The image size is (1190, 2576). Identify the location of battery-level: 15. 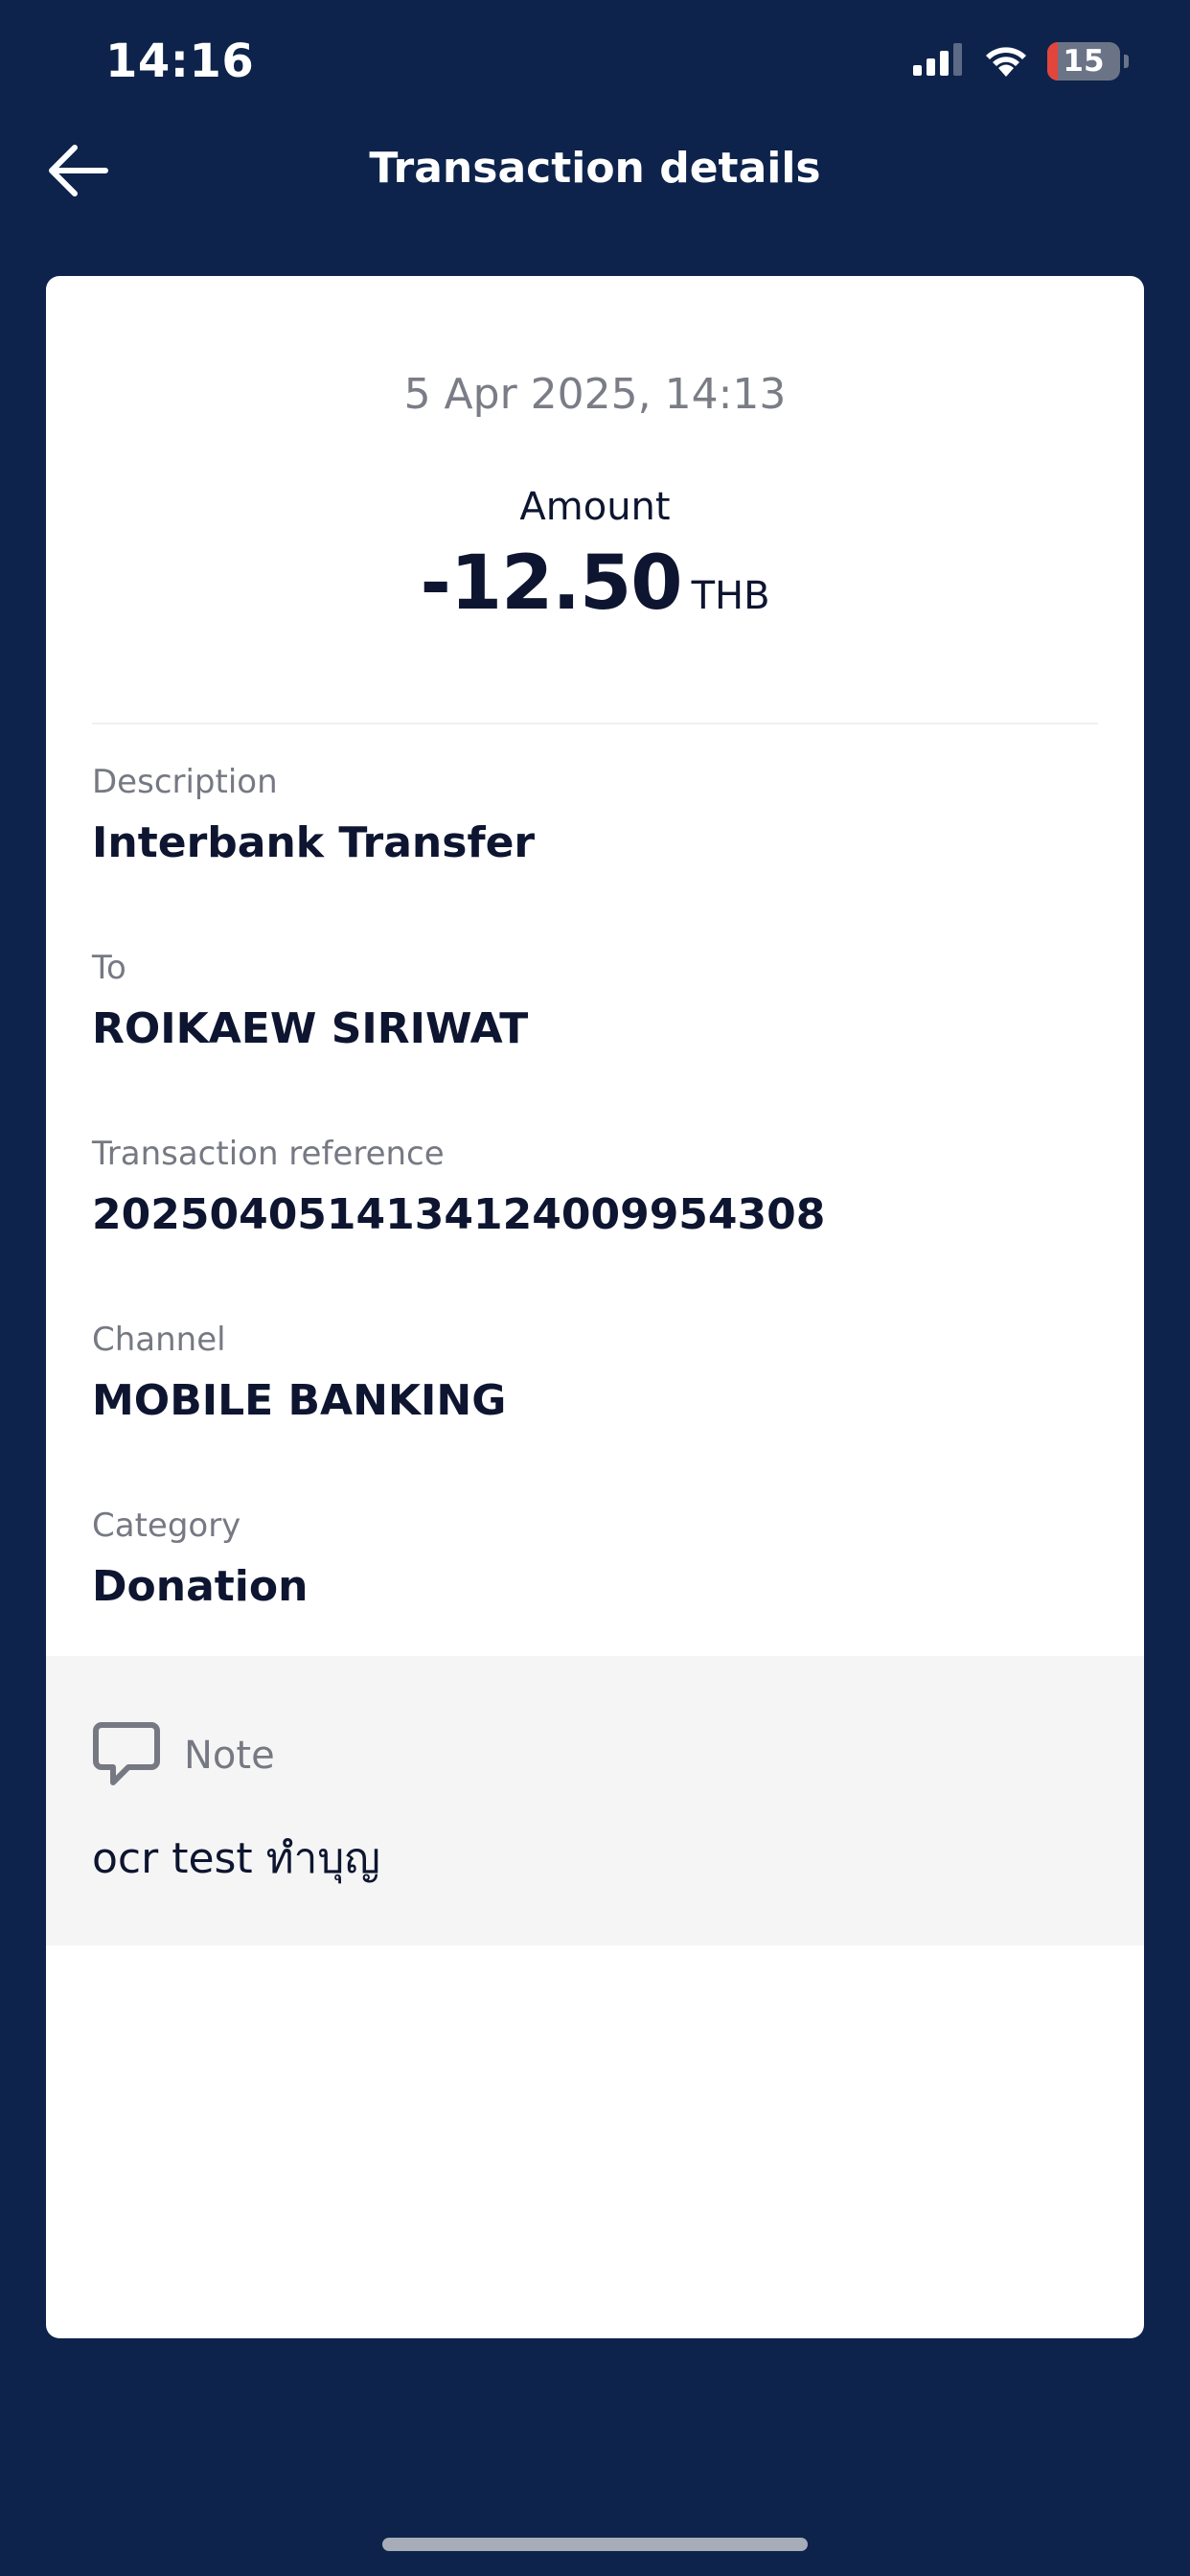
(1084, 62).